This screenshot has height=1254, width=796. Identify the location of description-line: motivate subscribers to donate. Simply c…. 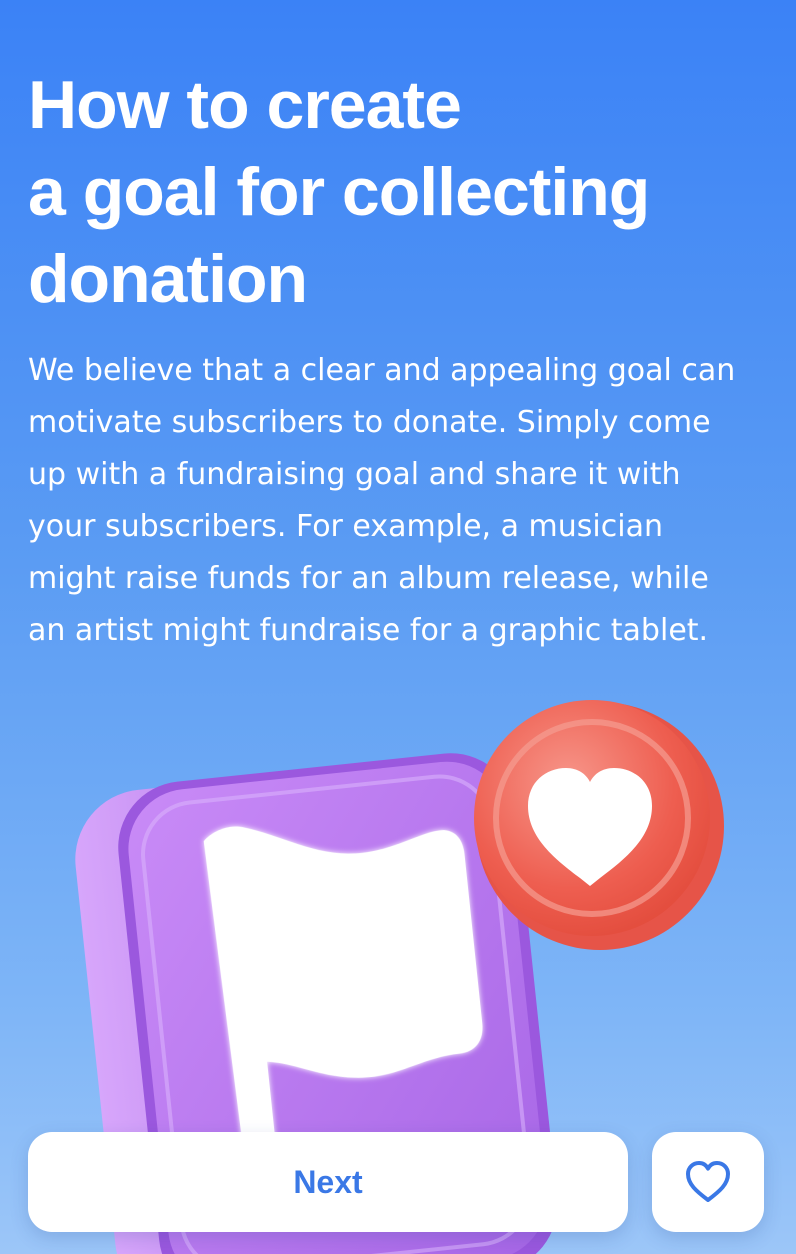
(369, 422).